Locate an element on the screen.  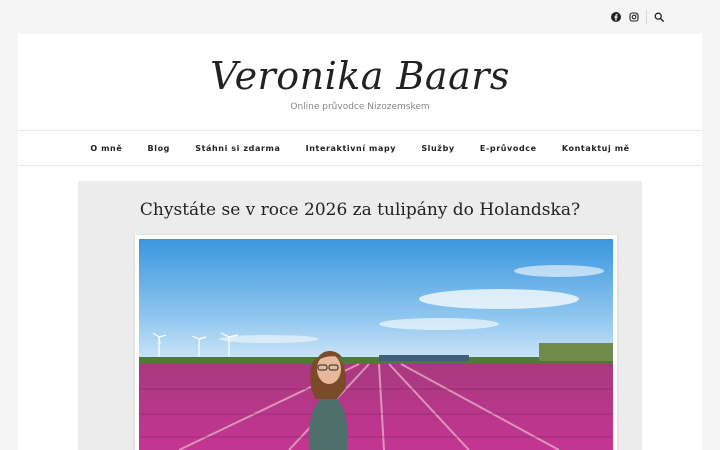
site-title: Veronika Baars is located at coordinates (360, 76).